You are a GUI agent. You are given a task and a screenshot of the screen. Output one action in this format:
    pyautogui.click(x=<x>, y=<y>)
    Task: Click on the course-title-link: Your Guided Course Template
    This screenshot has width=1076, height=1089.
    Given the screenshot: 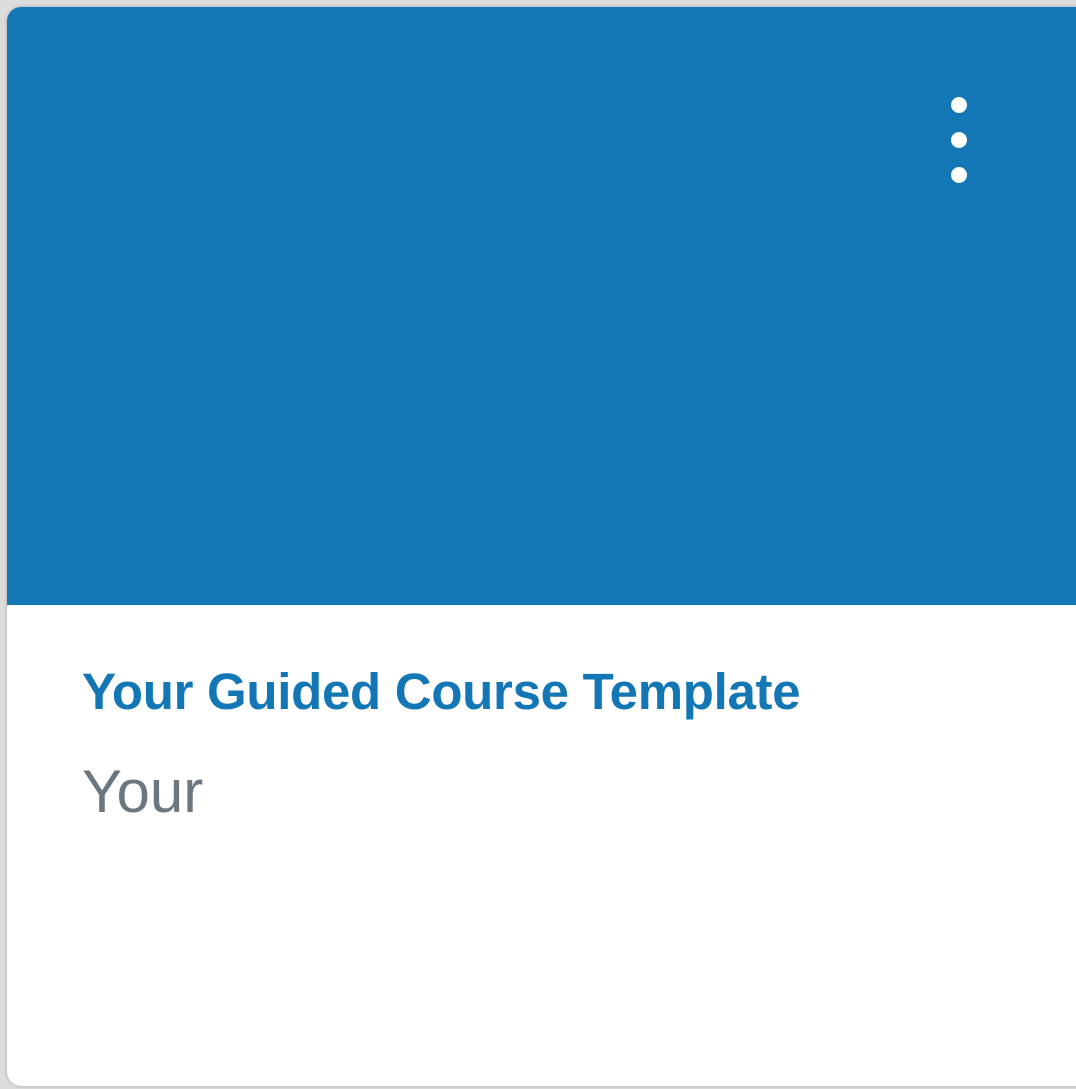 What is the action you would take?
    pyautogui.click(x=441, y=691)
    